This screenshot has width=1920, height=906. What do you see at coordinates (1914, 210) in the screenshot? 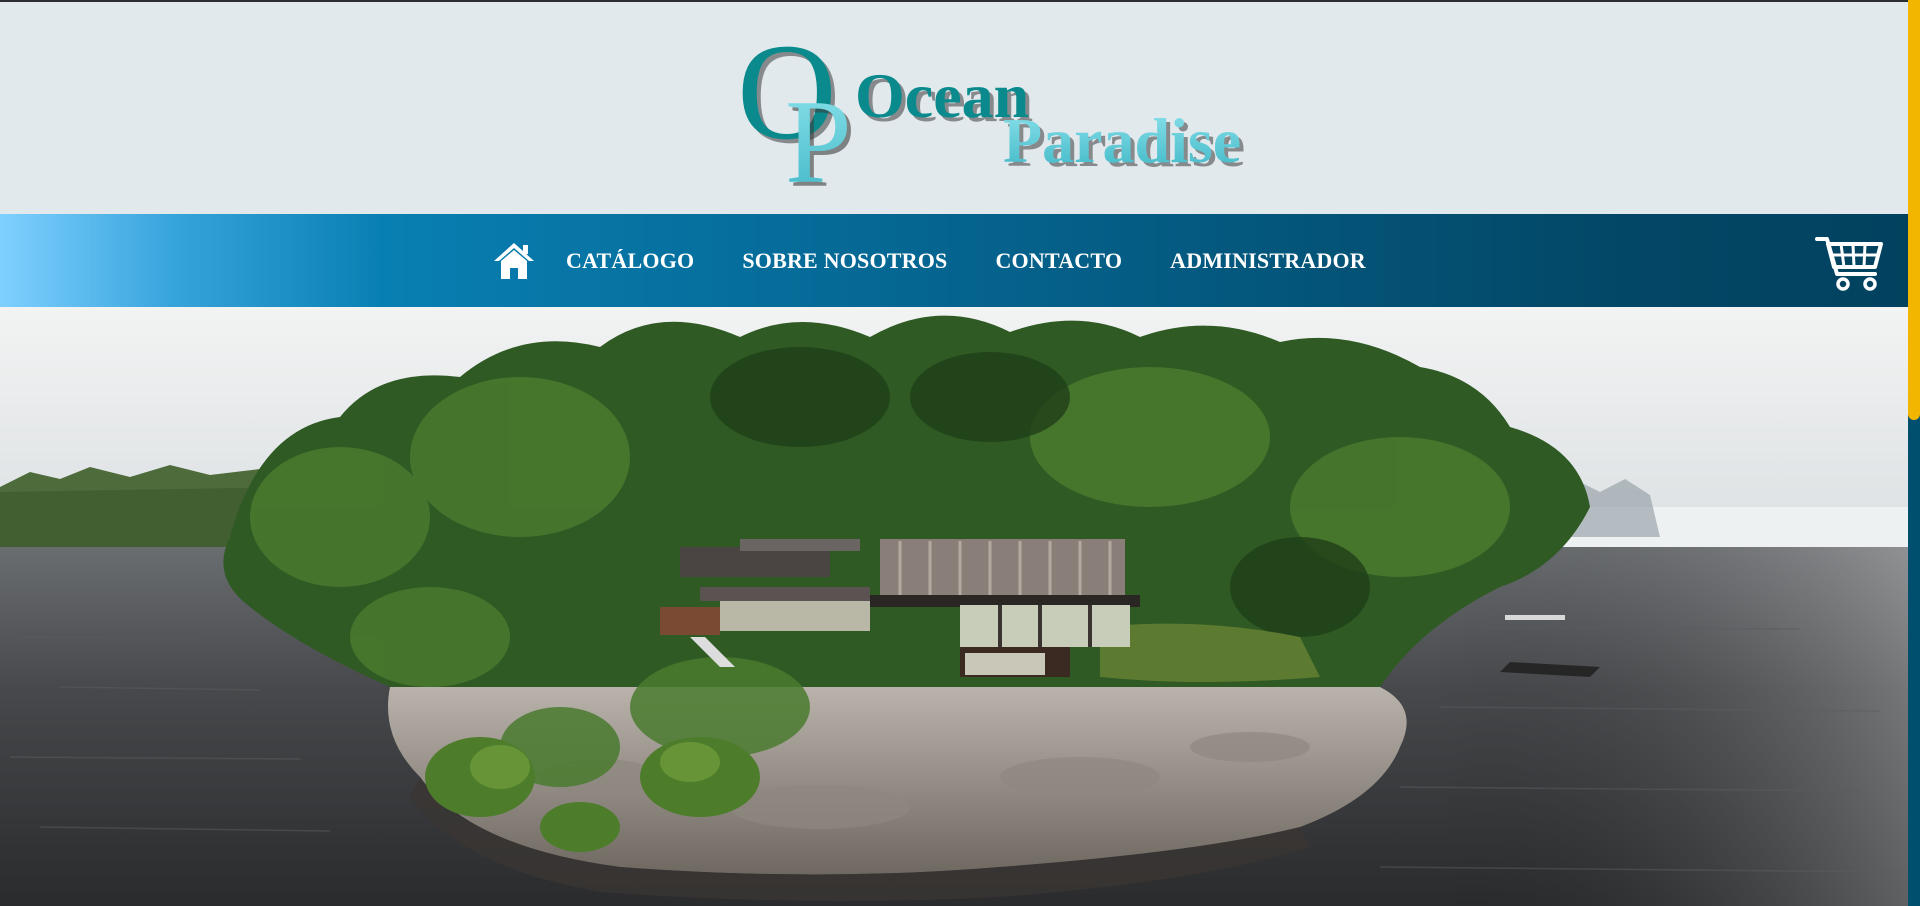
I see `scrollbar-thumb` at bounding box center [1914, 210].